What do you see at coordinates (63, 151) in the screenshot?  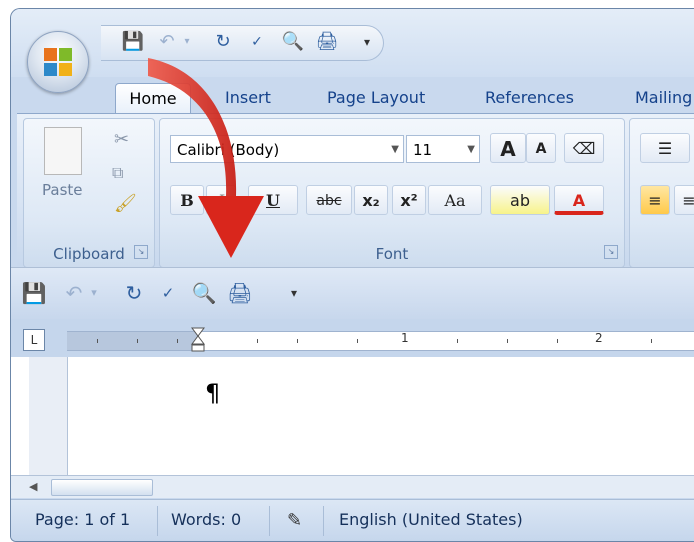 I see `paste-icon` at bounding box center [63, 151].